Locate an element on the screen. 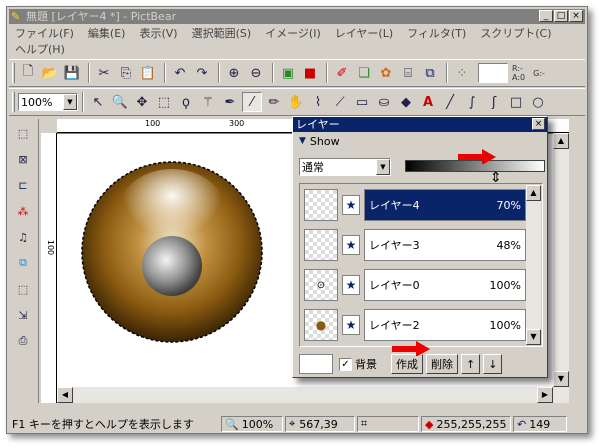  menu-layer: レイヤー(L) is located at coordinates (365, 34).